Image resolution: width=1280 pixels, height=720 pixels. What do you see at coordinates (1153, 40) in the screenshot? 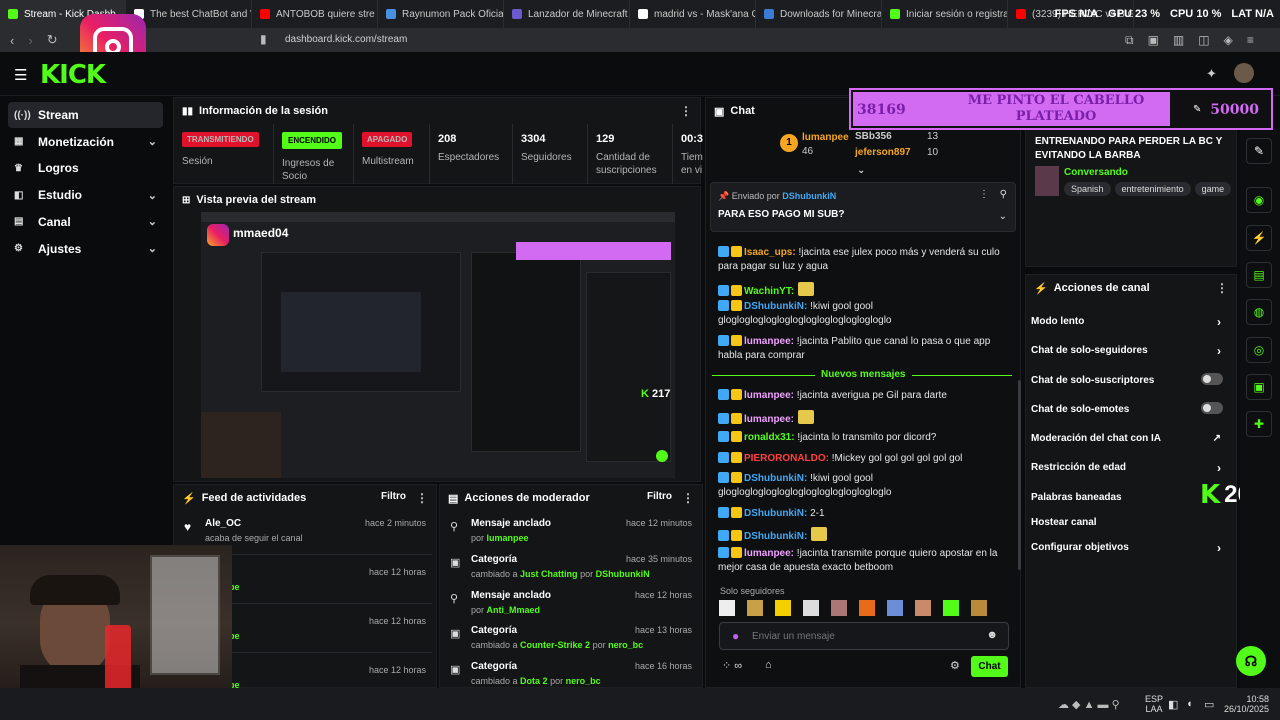
I see `sidebar-icon: ▣` at bounding box center [1153, 40].